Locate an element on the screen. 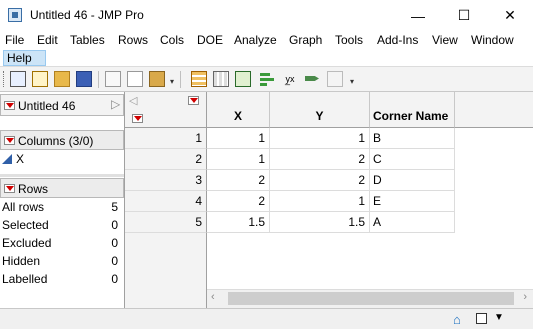 Image resolution: width=533 pixels, height=329 pixels. row-stat-all-rows: All rows 5 is located at coordinates (62, 209).